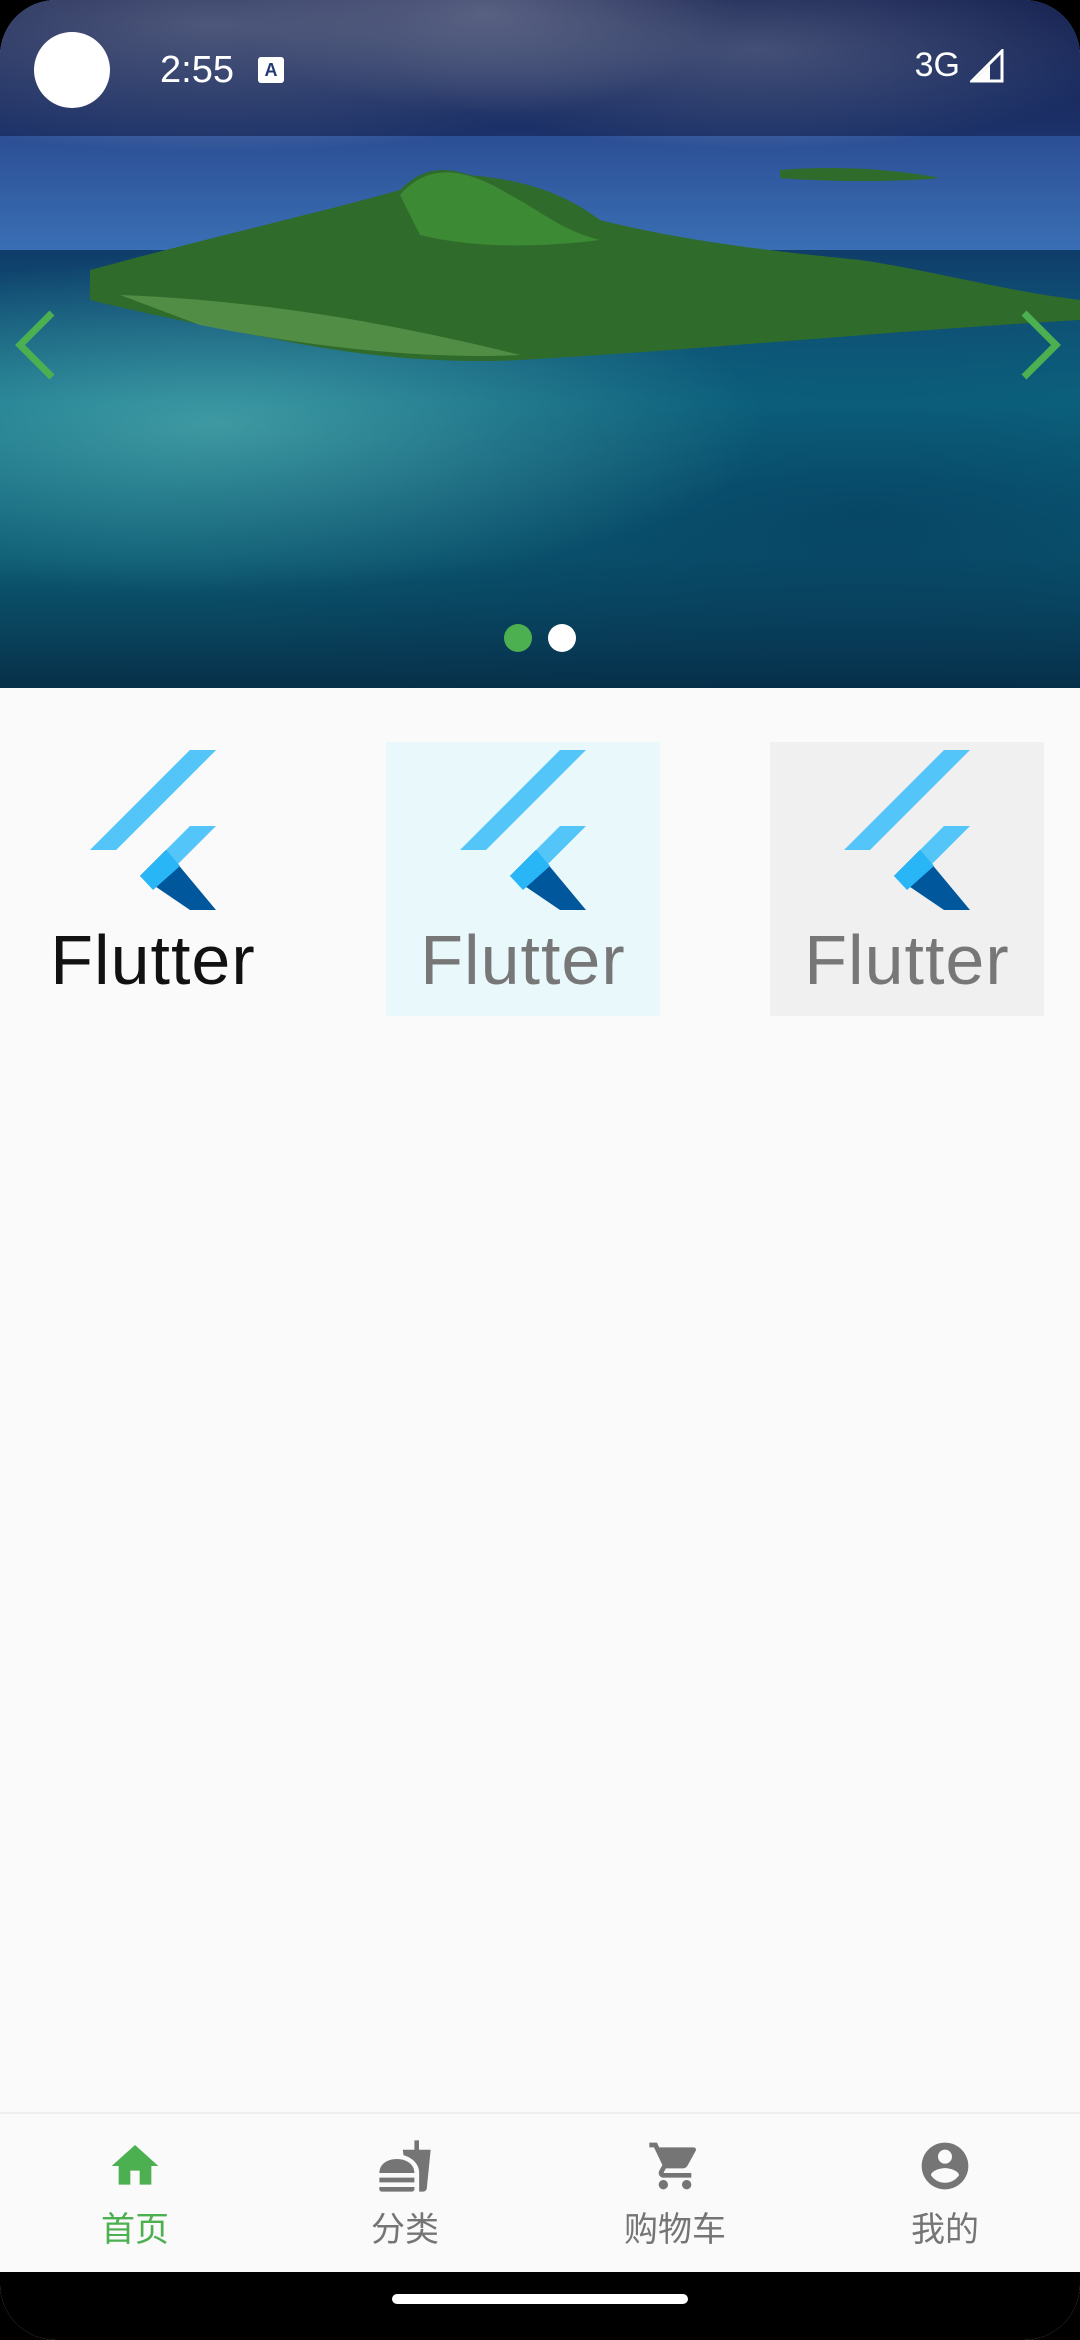  What do you see at coordinates (987, 65) in the screenshot?
I see `signal-icon` at bounding box center [987, 65].